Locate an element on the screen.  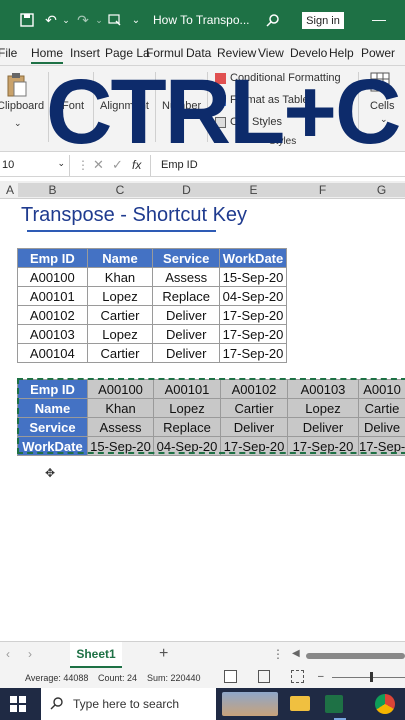
source-table-header-row: Emp ID Name Service WorkDate is located at coordinates (152, 258).